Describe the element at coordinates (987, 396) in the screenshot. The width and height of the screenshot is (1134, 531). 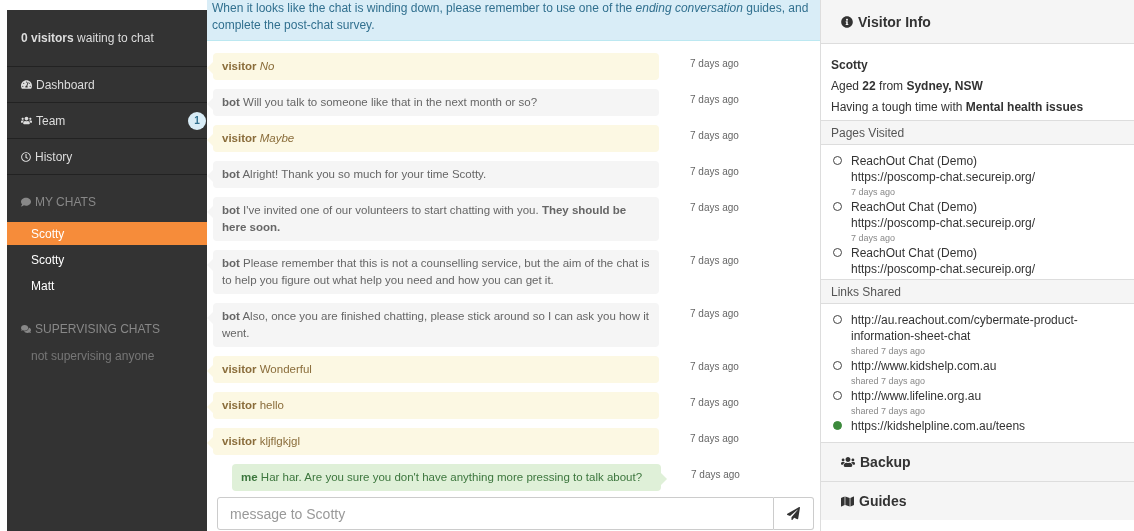
I see `link-url: http://www.lifeline.org.au` at that location.